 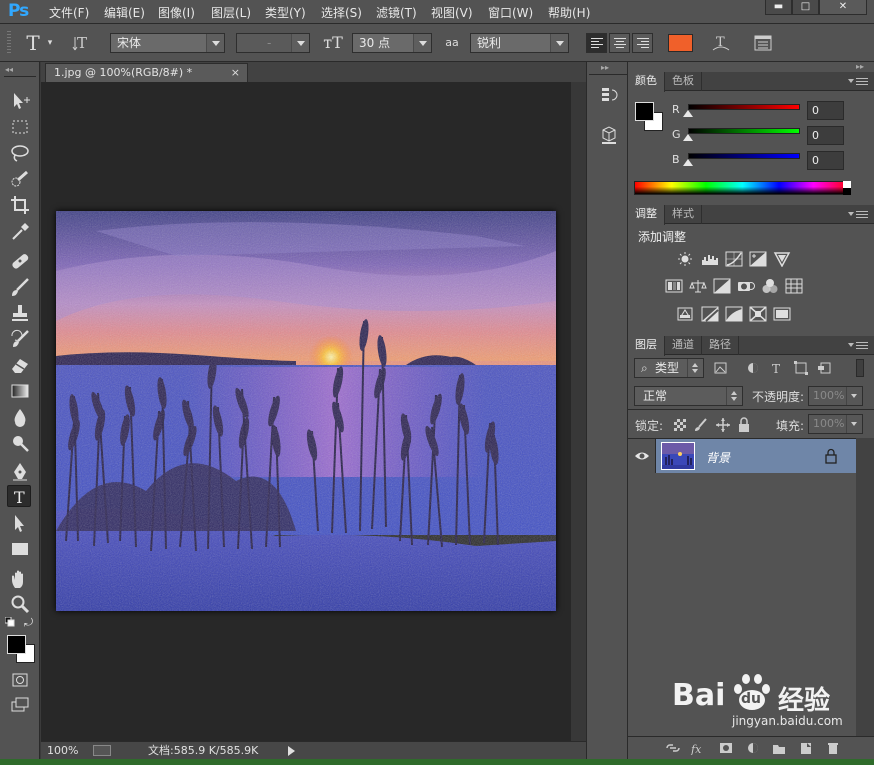 I want to click on exposure-icon, so click(x=758, y=259).